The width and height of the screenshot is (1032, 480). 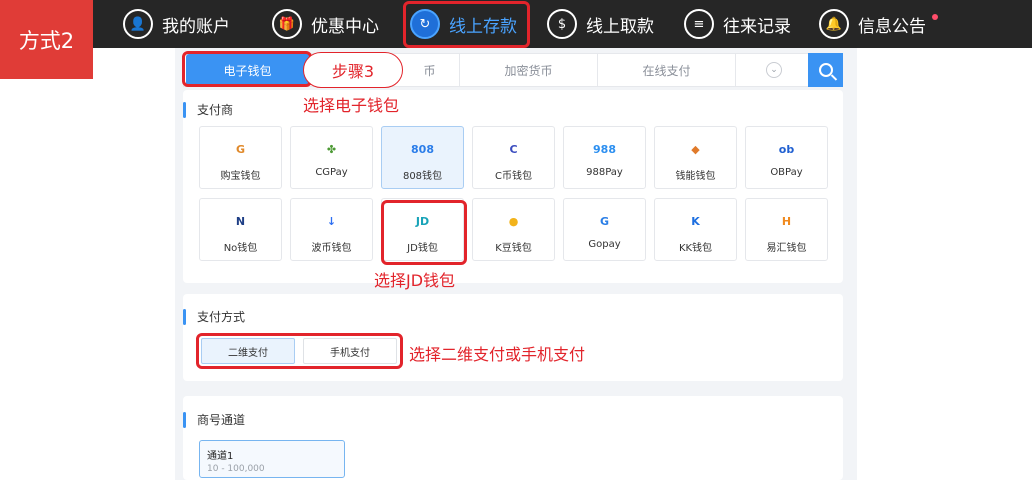 I want to click on tab-online-pay: 在线支付, so click(x=667, y=70).